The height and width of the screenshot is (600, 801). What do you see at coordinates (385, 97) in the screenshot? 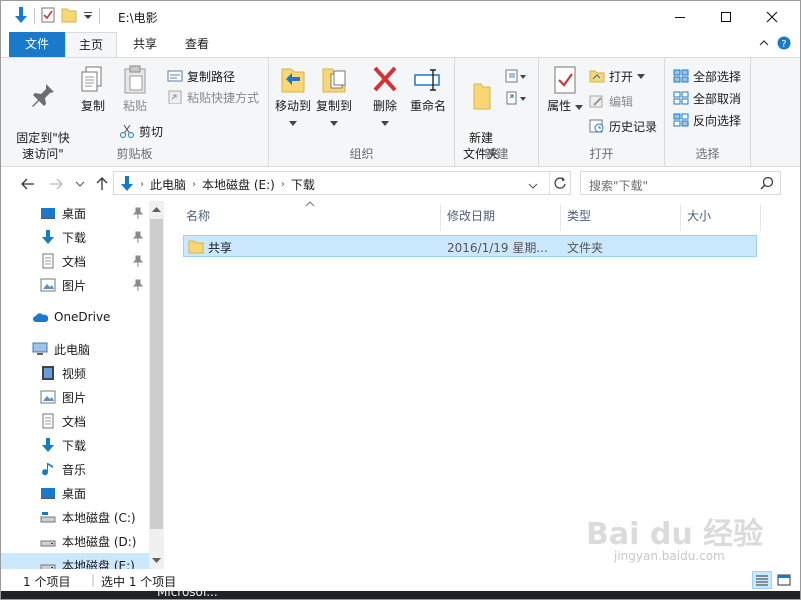
I see `delete-button: 删除` at bounding box center [385, 97].